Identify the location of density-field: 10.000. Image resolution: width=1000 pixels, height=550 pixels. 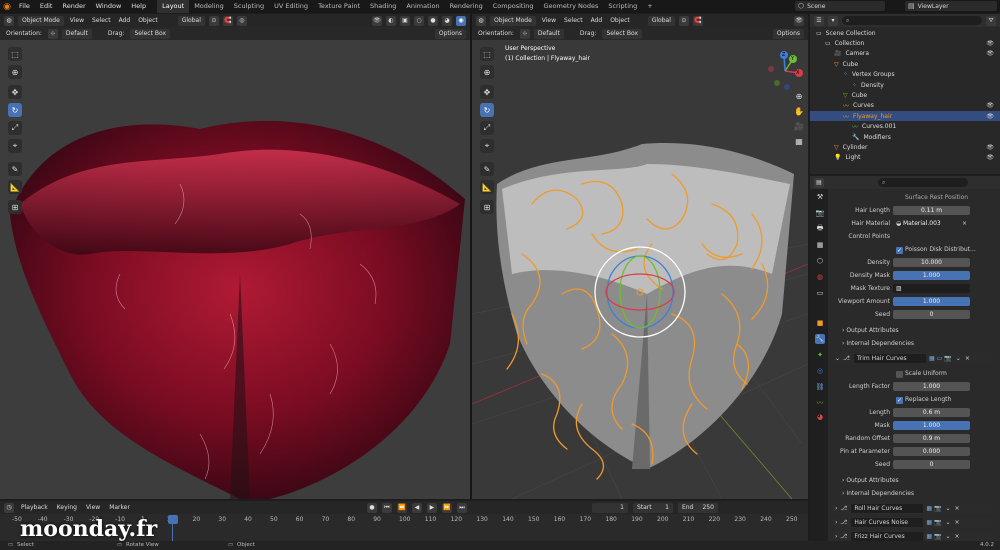
(931, 262).